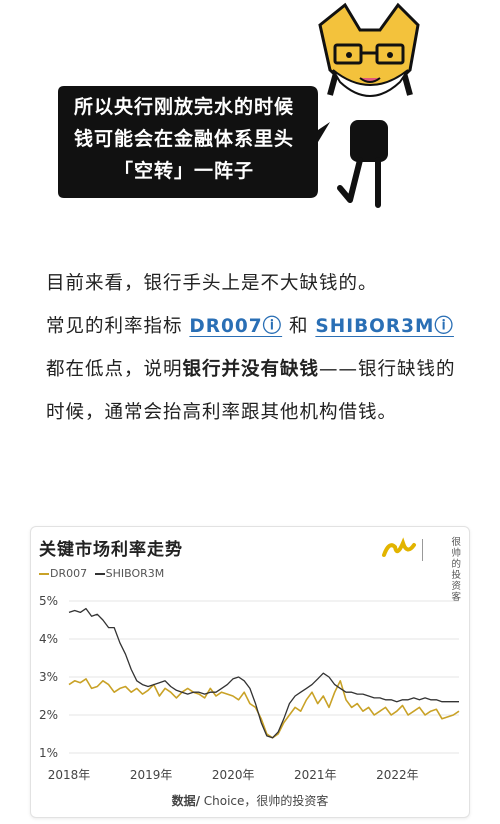 This screenshot has width=500, height=824. I want to click on data-source: 数据/ Choice，很帅的投资客, so click(250, 800).